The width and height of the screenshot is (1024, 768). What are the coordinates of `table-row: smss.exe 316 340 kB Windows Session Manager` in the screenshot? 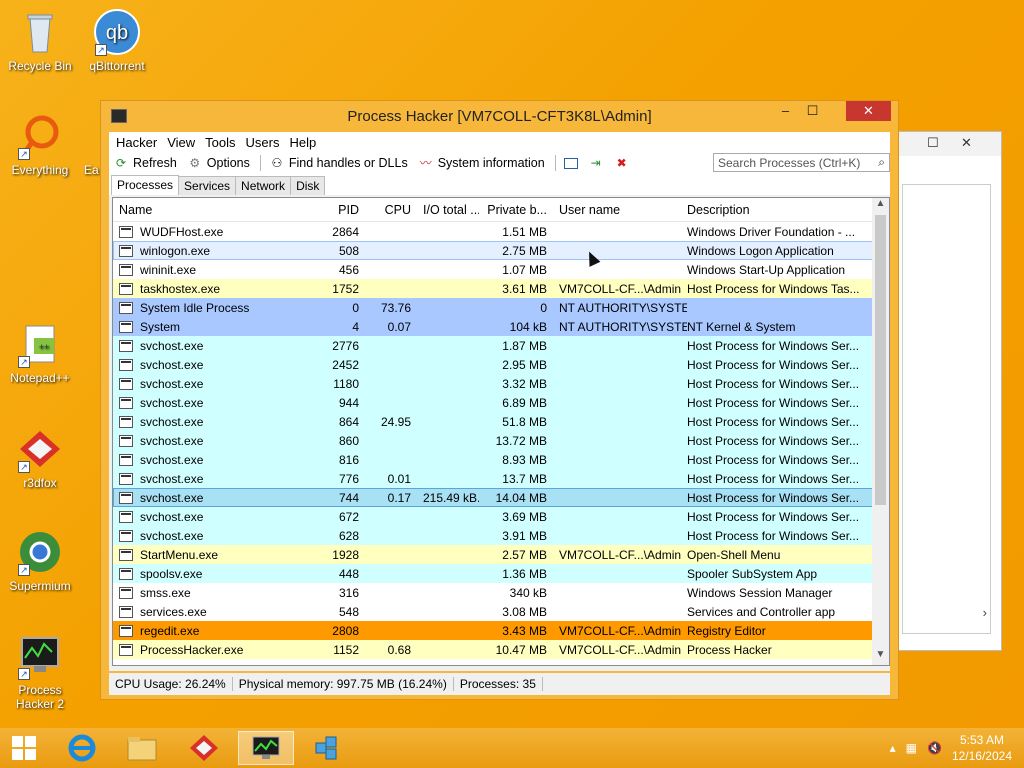 It's located at (501, 592).